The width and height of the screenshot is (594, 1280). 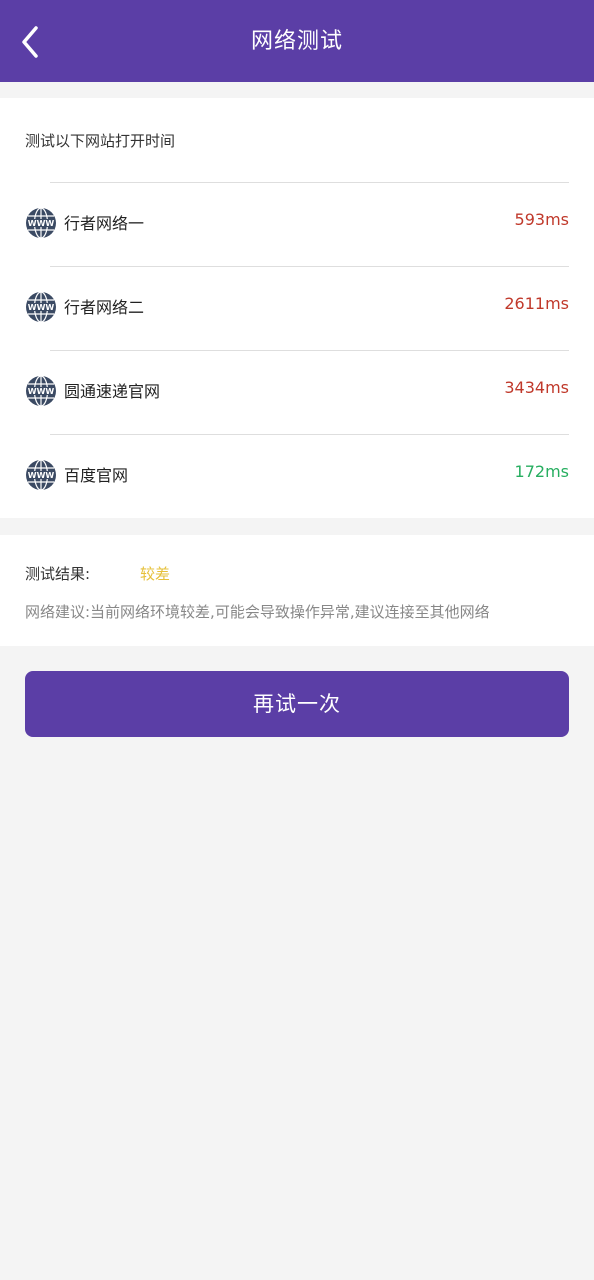 What do you see at coordinates (100, 141) in the screenshot?
I see `sites-section-label: 测试以下网站打开时间` at bounding box center [100, 141].